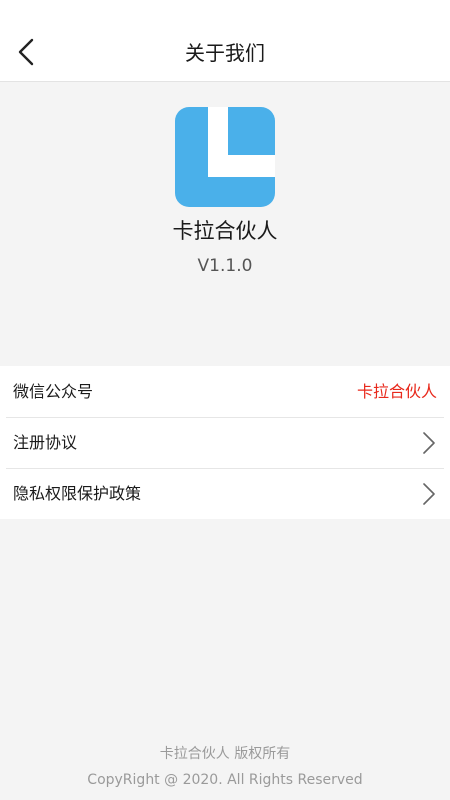 Image resolution: width=450 pixels, height=800 pixels. Describe the element at coordinates (53, 391) in the screenshot. I see `wechat-account-label: 微信公众号` at that location.